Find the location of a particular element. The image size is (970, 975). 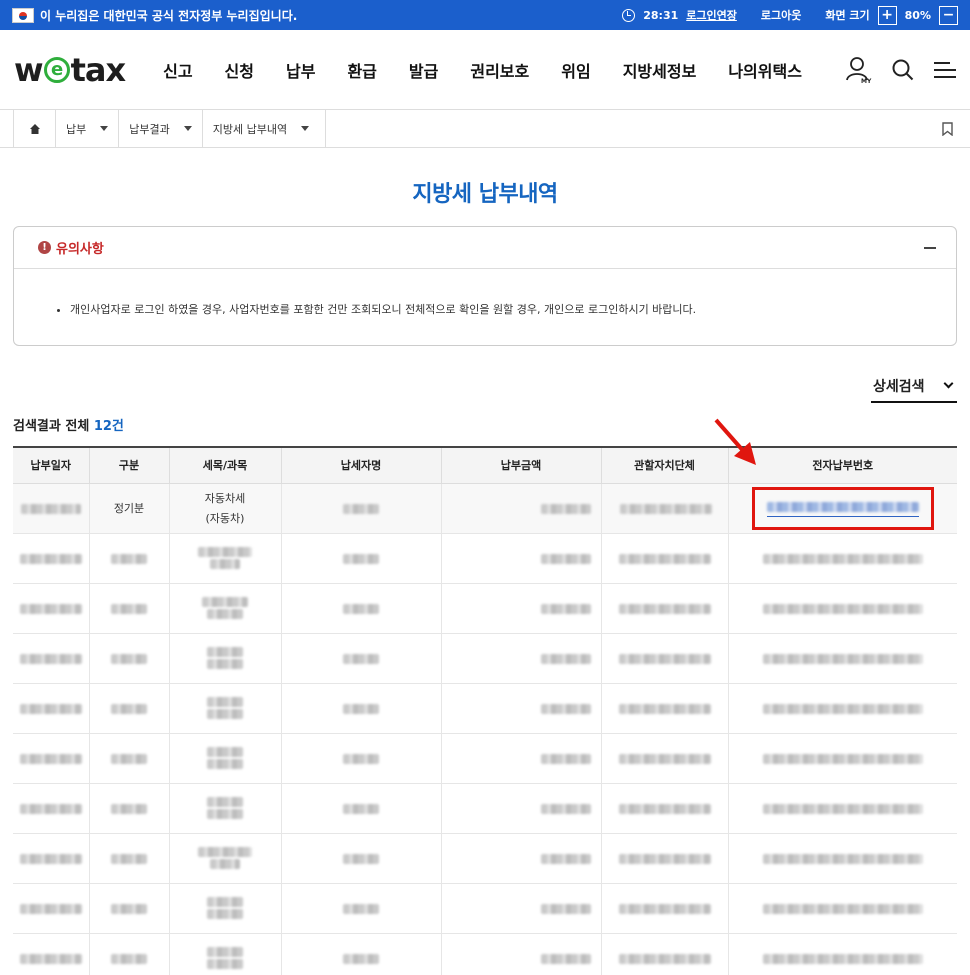

my-user-icon: MY is located at coordinates (859, 70).